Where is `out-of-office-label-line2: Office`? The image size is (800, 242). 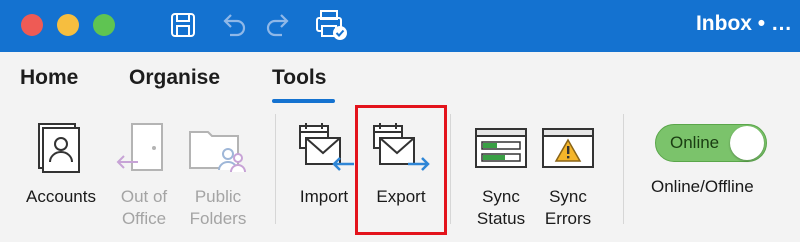
out-of-office-label-line2: Office is located at coordinates (144, 218).